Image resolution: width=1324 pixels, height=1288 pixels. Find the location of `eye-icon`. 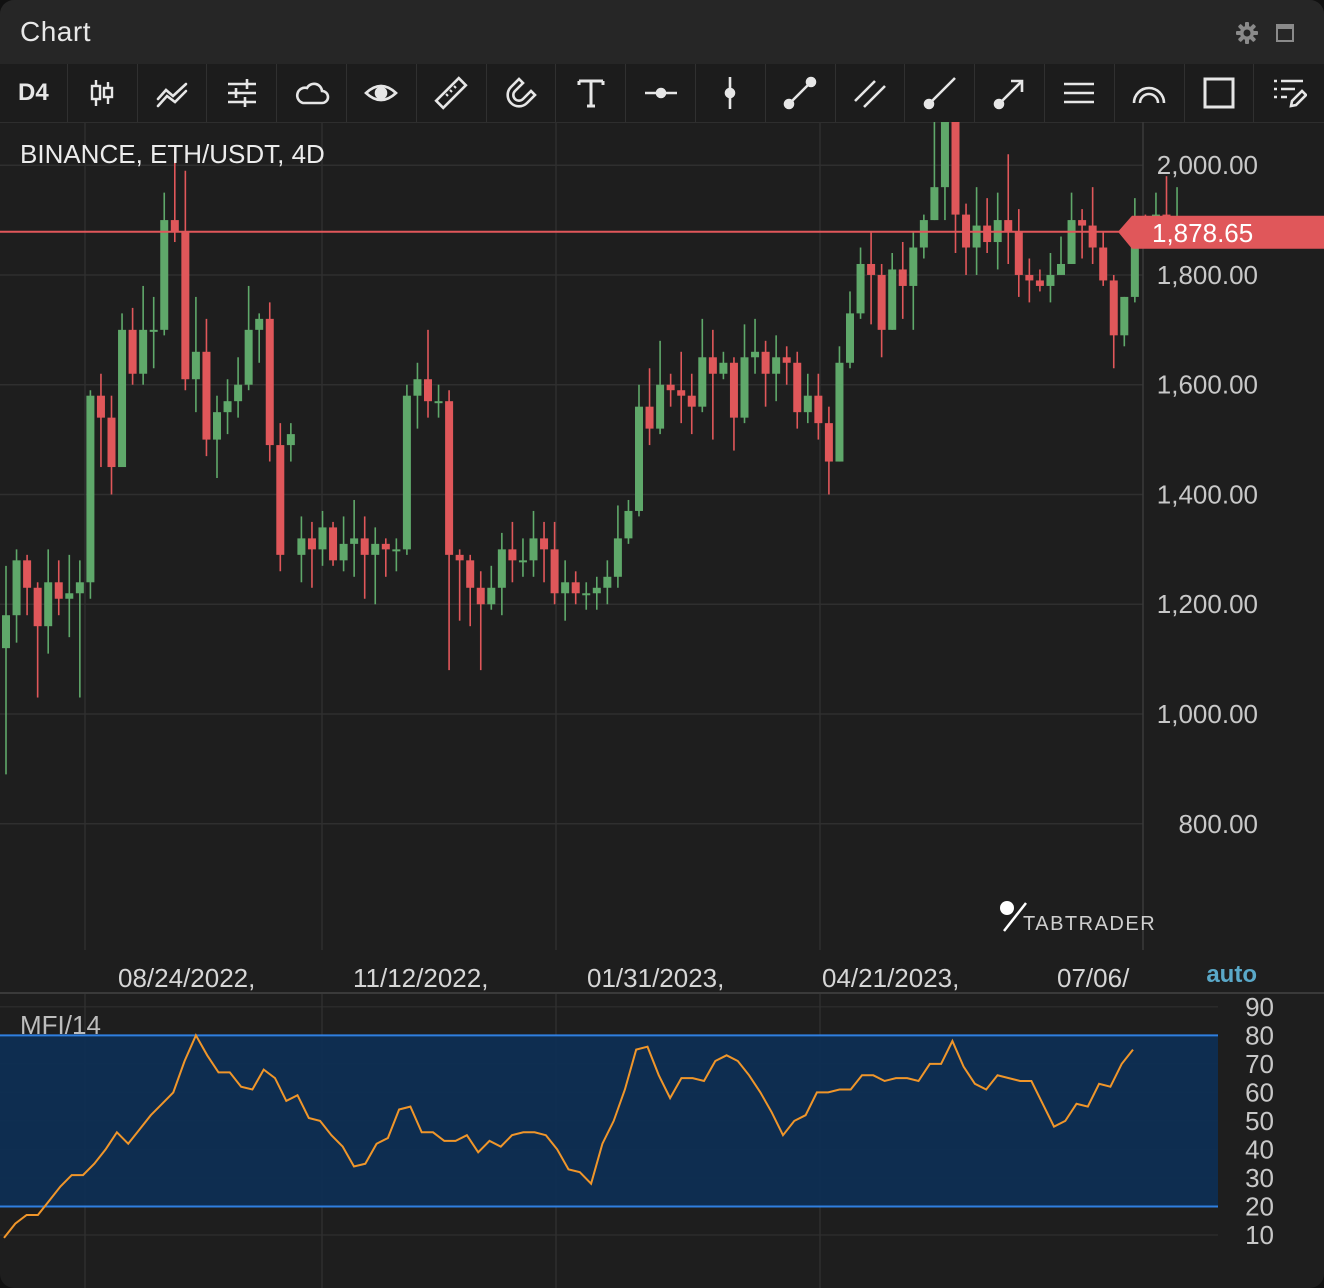

eye-icon is located at coordinates (381, 93).